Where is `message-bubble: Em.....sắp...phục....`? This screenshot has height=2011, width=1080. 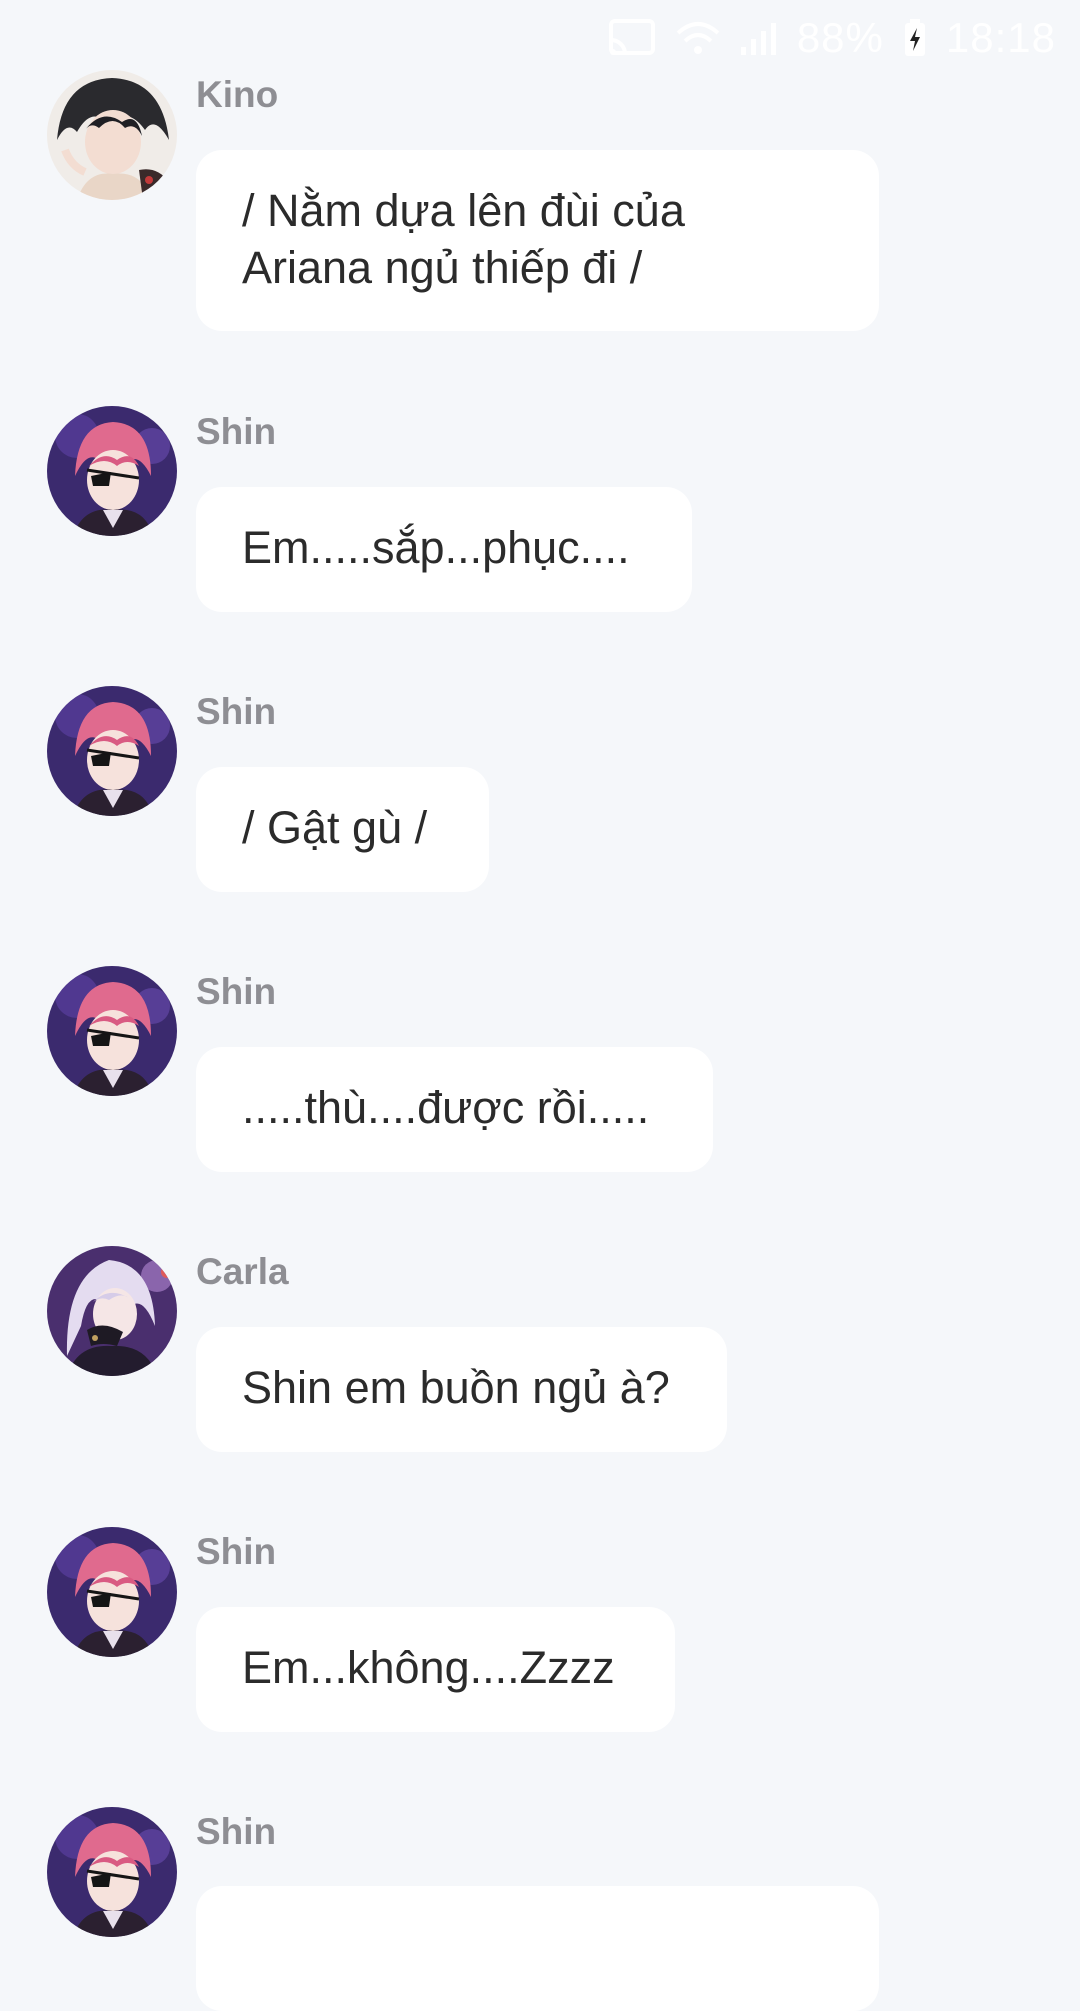 message-bubble: Em.....sắp...phục.... is located at coordinates (444, 549).